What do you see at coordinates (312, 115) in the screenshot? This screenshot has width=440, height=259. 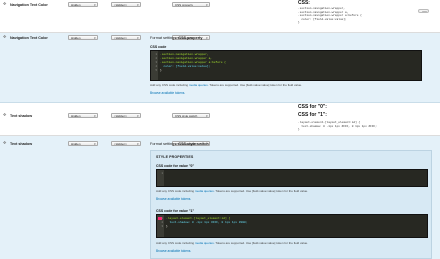 I see `css-value-1-heading: CSS for "1":` at bounding box center [312, 115].